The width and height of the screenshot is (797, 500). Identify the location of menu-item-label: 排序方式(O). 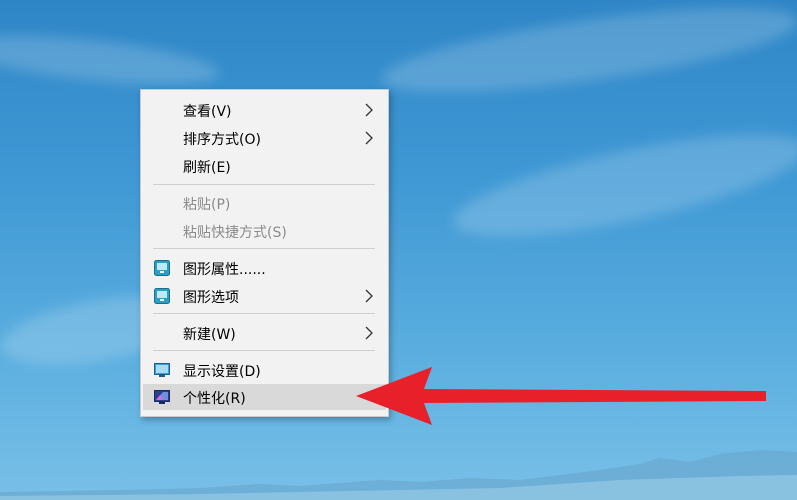
(222, 140).